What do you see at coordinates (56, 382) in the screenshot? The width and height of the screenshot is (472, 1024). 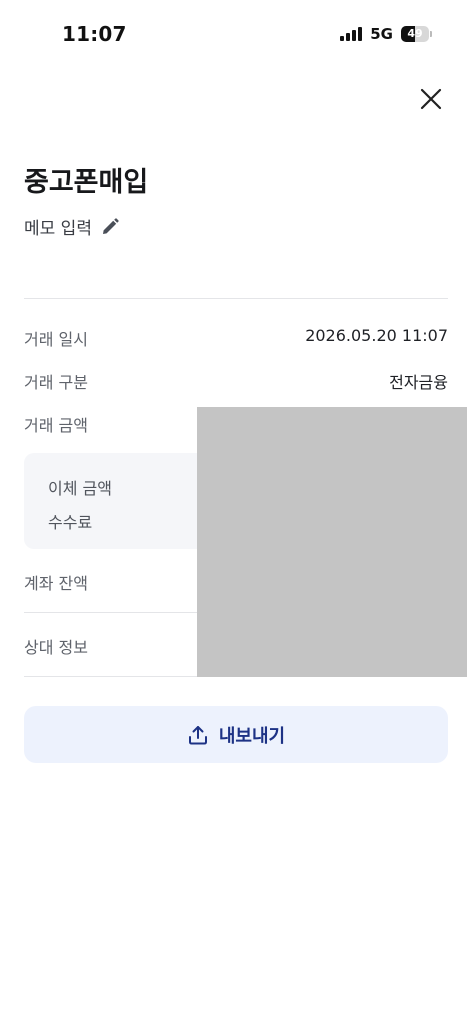 I see `type-label: 거래 구분` at bounding box center [56, 382].